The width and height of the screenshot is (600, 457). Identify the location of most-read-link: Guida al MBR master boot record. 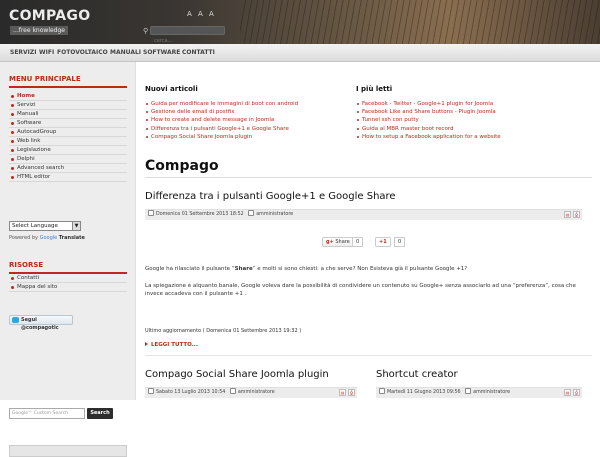
(428, 129).